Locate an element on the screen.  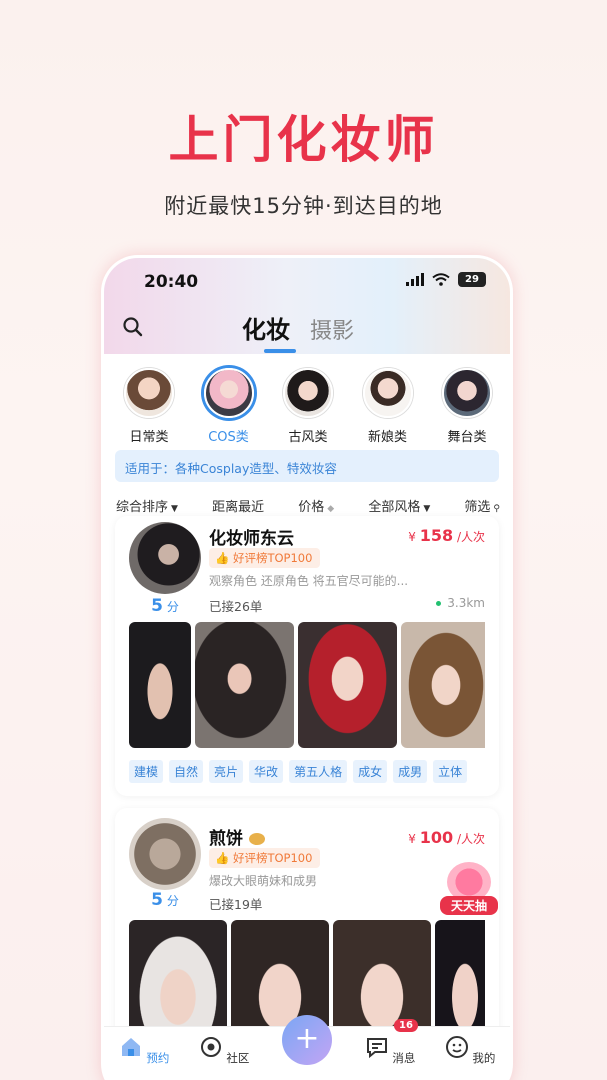
filter-label: 距离最近 is located at coordinates (238, 507).